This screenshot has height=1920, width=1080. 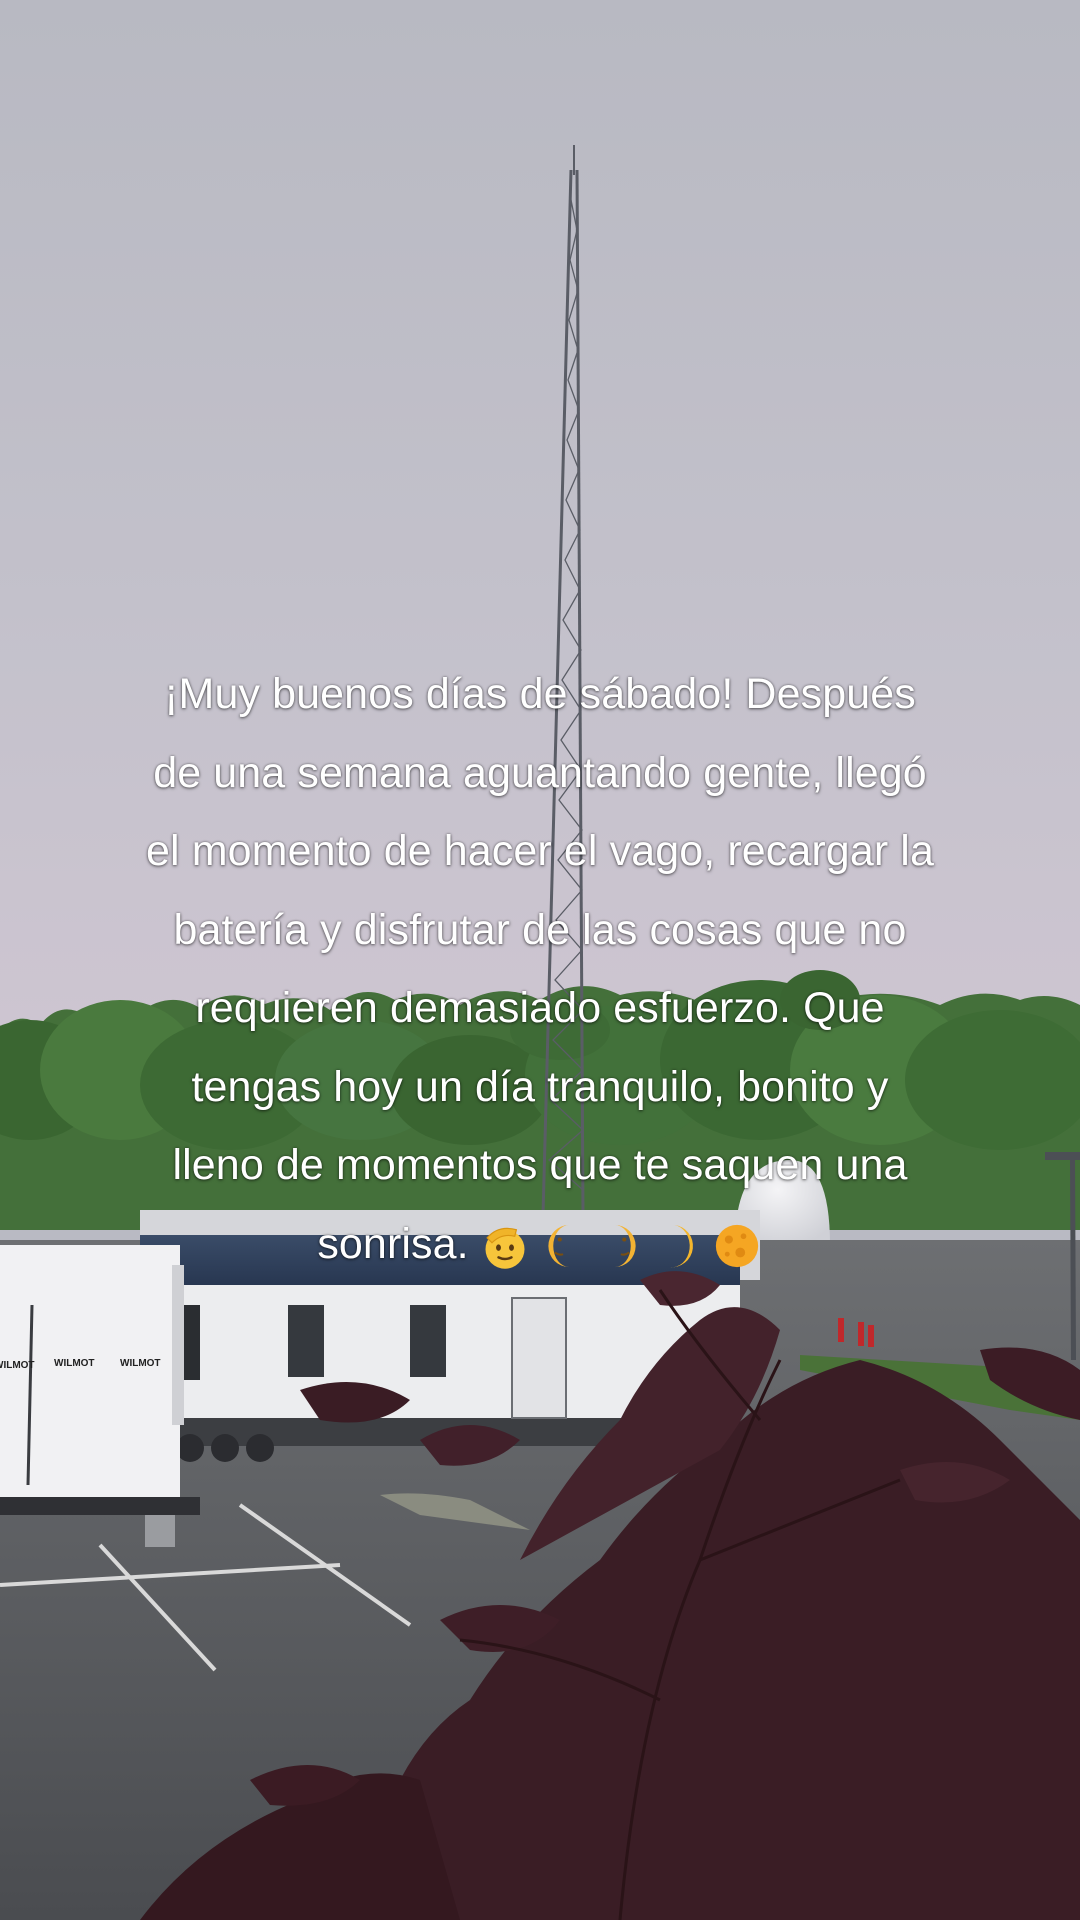 What do you see at coordinates (540, 694) in the screenshot?
I see `caption-line-1: ¡Muy buenos días de sábado! Después` at bounding box center [540, 694].